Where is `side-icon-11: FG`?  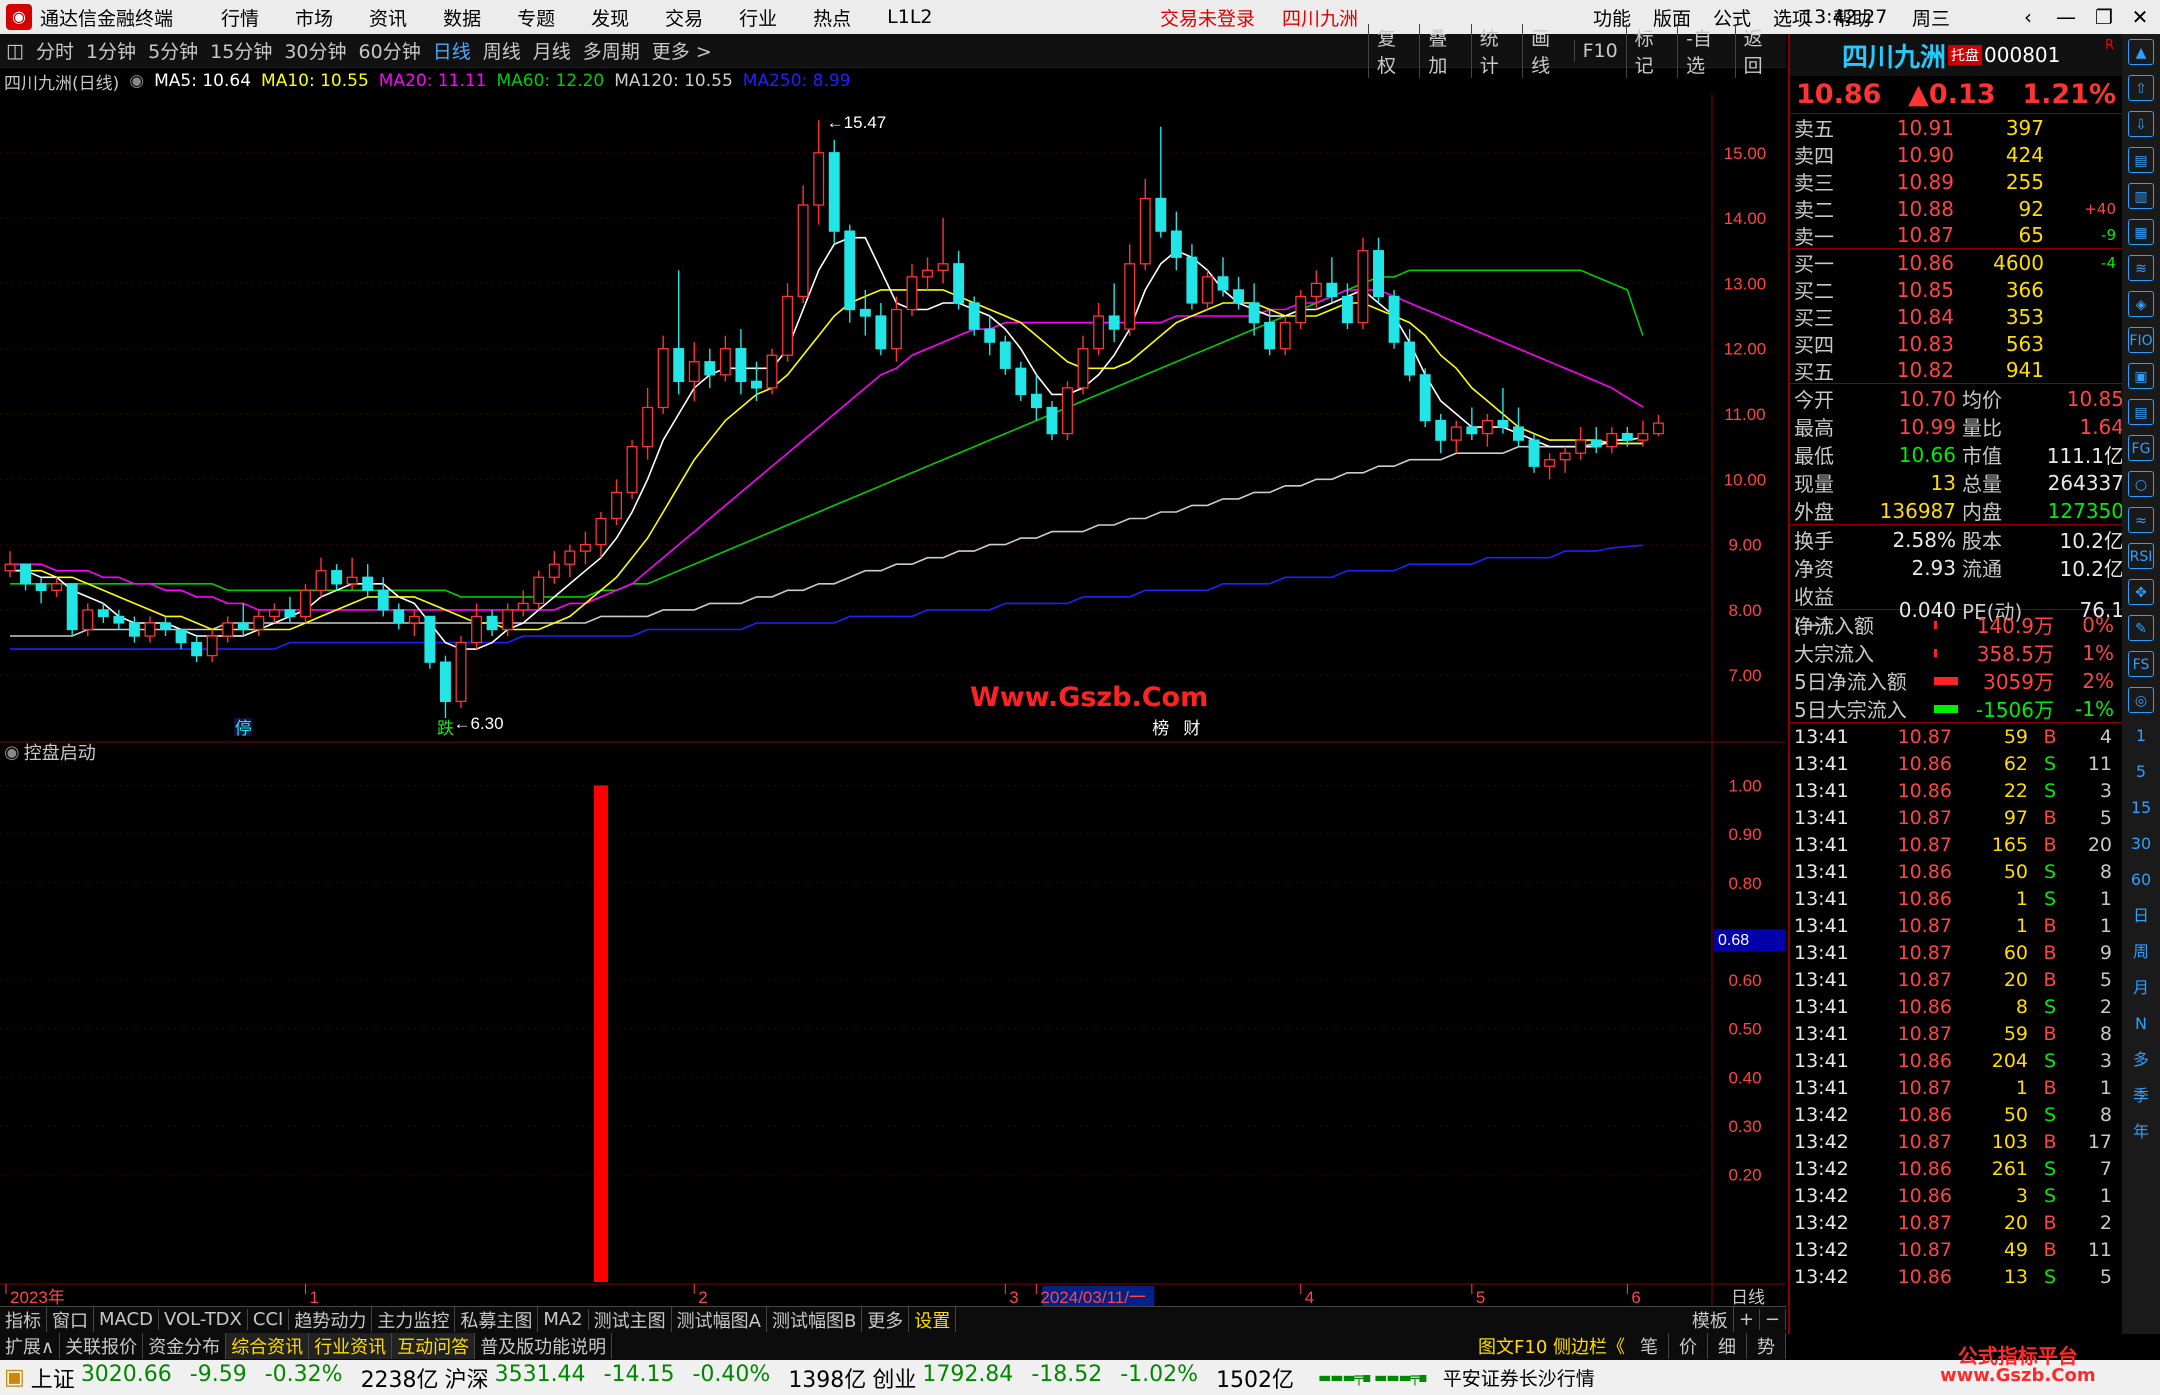 side-icon-11: FG is located at coordinates (2141, 448).